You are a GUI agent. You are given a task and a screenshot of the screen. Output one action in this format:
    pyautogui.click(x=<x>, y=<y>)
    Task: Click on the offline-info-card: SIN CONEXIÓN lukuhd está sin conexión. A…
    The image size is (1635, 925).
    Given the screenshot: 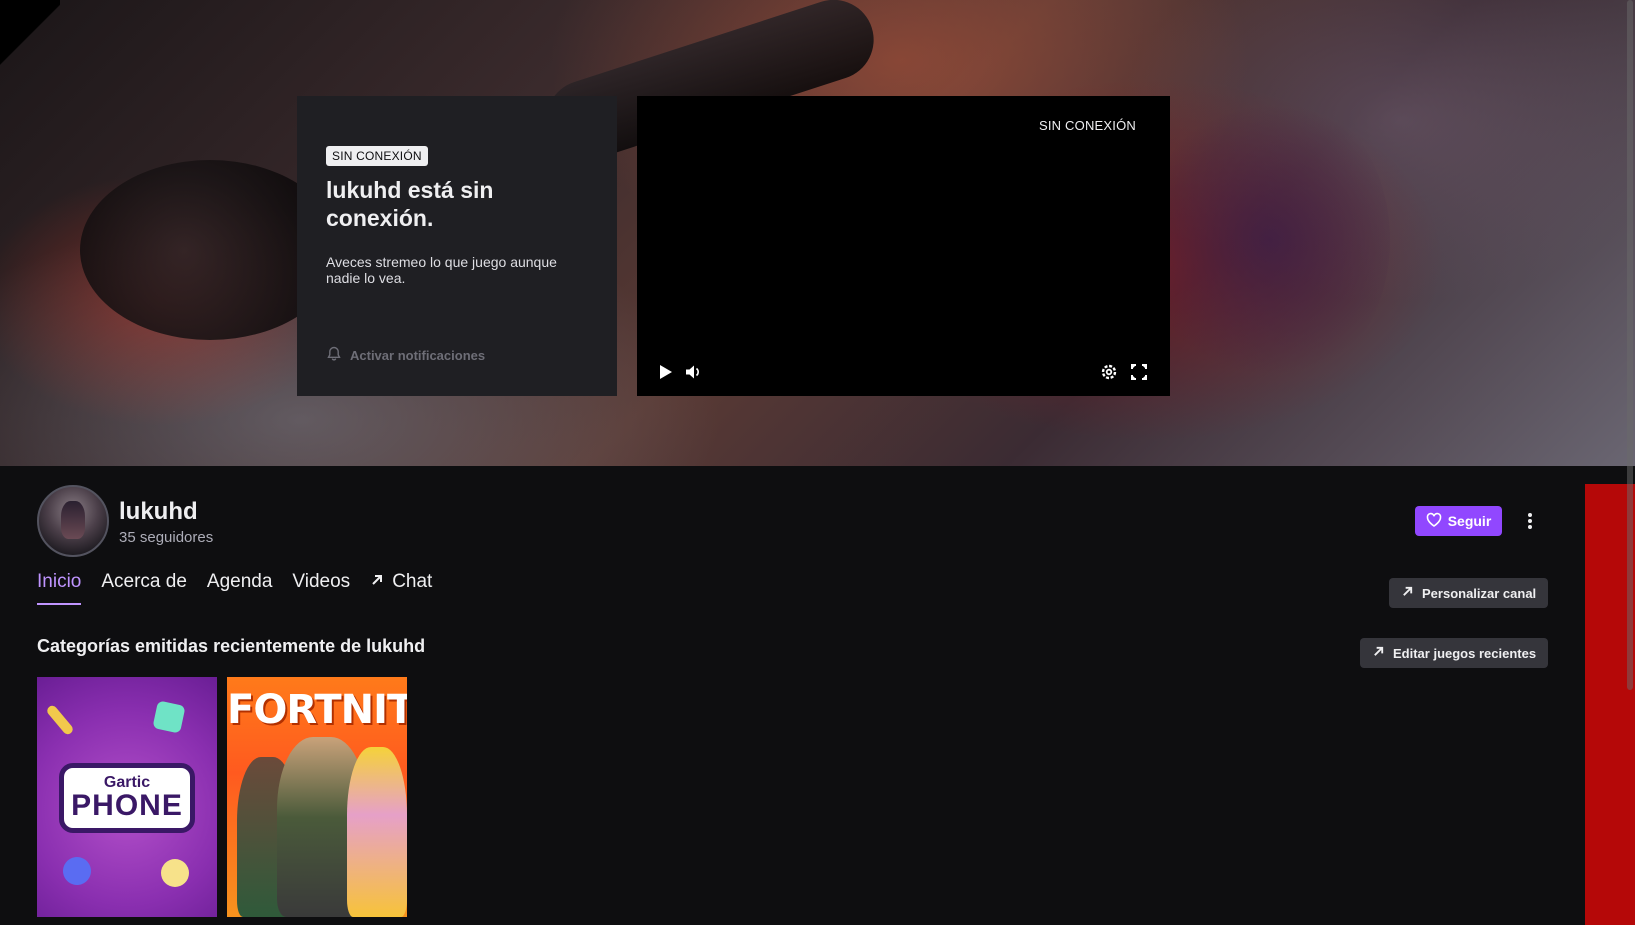 What is the action you would take?
    pyautogui.click(x=457, y=246)
    